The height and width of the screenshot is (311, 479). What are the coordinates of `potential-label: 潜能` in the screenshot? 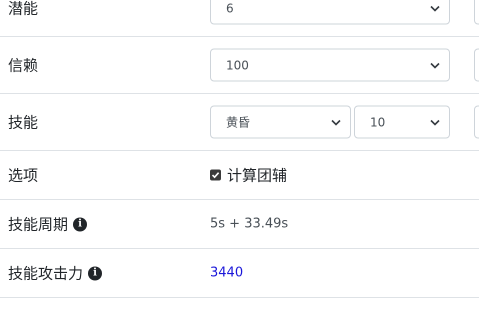 It's located at (23, 9).